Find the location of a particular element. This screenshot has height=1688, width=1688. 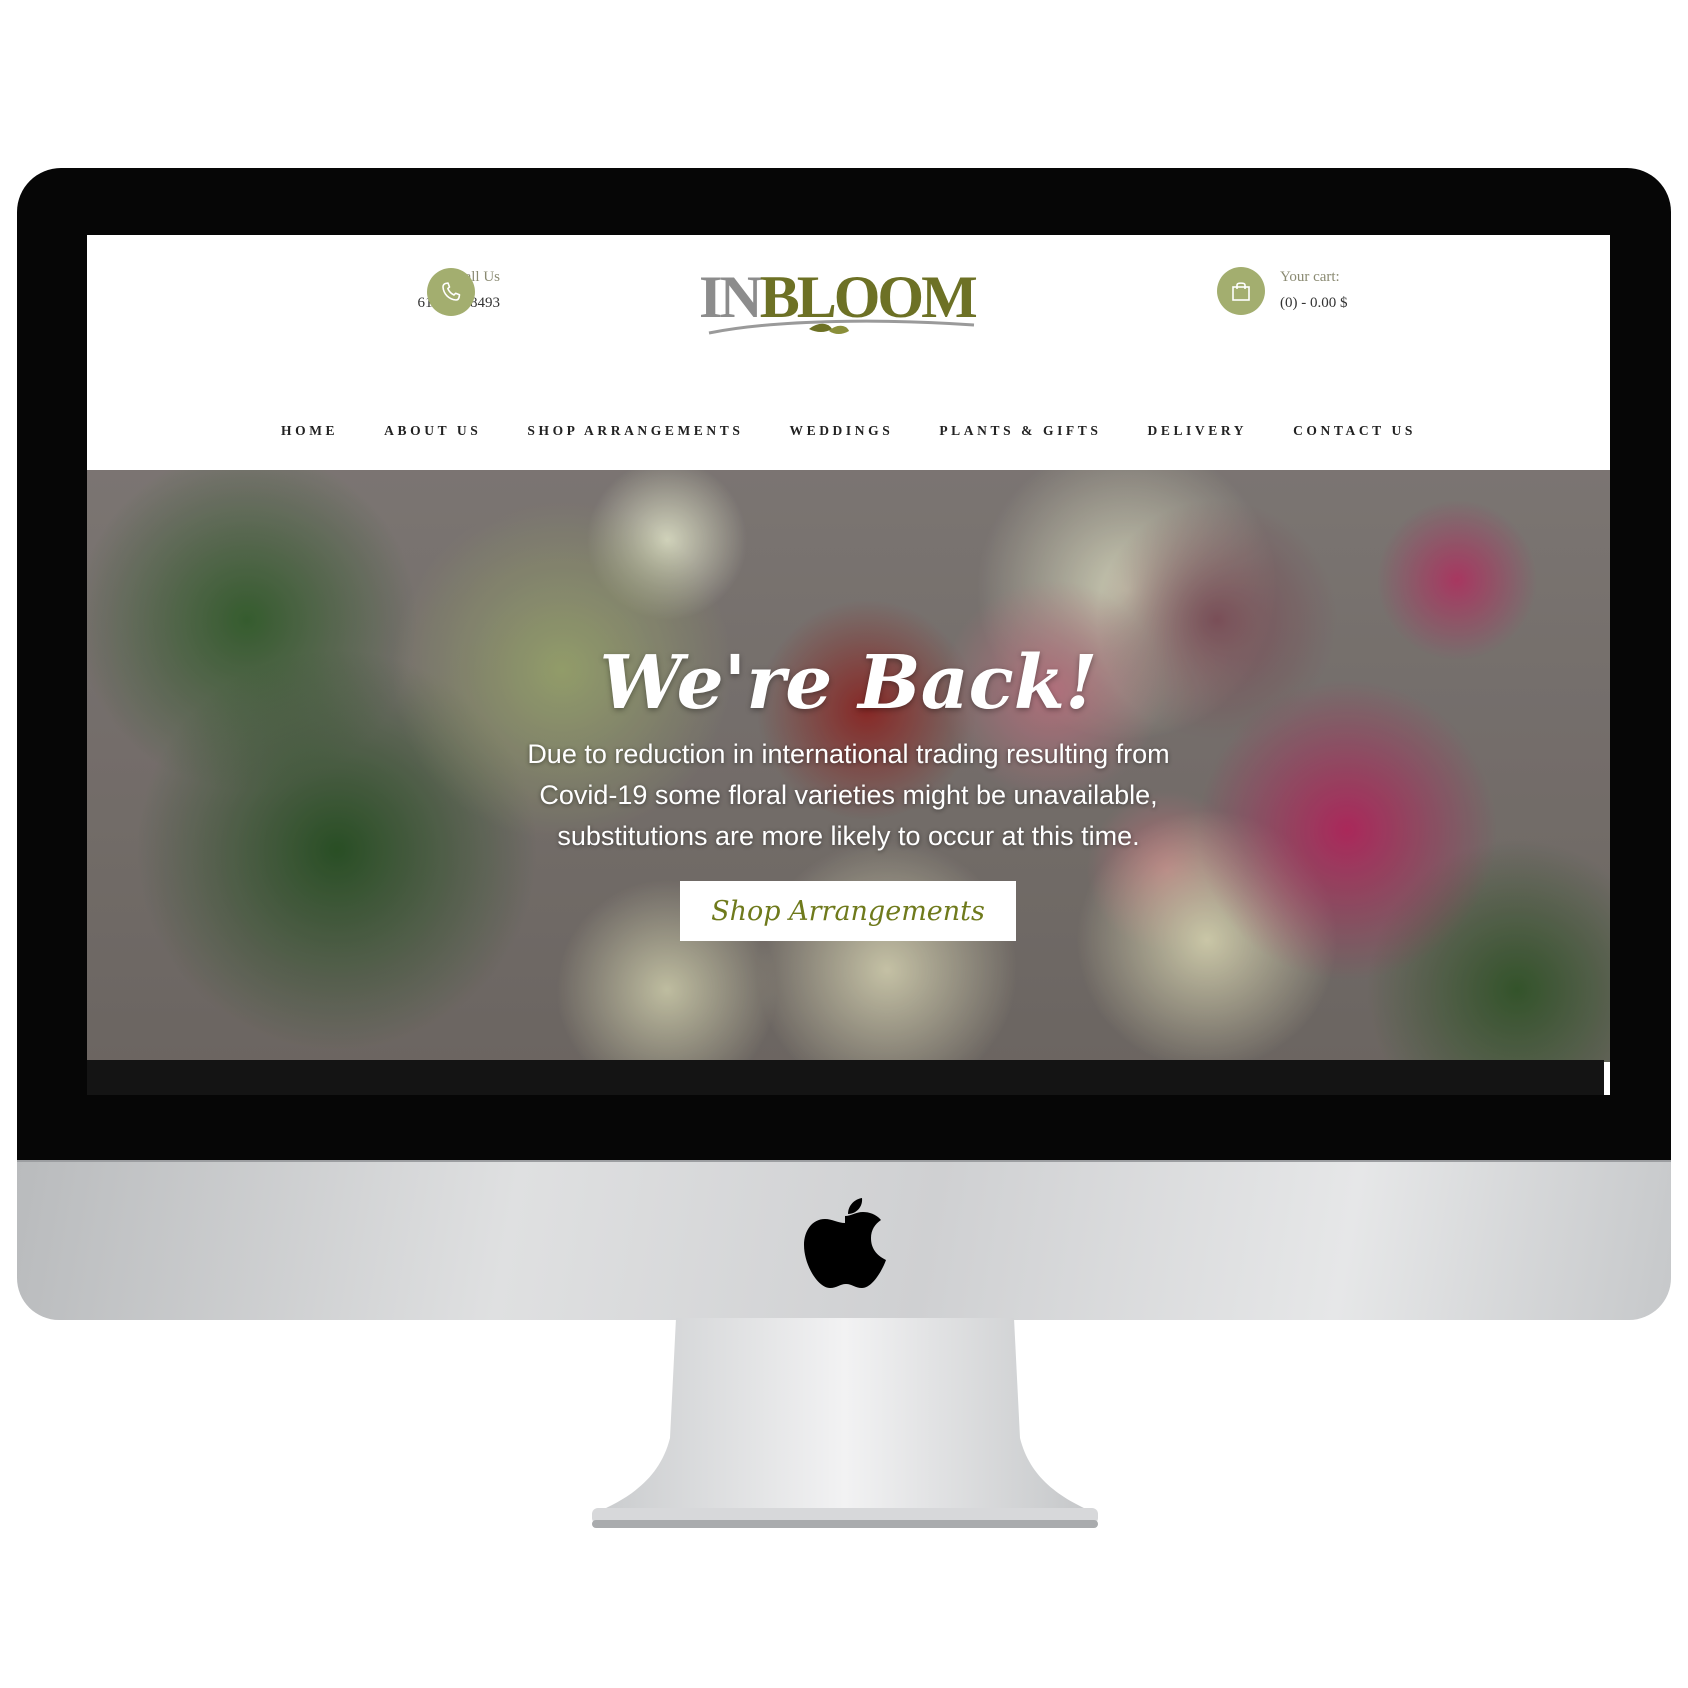

cart-summary: (0) - 0.00 $ is located at coordinates (1314, 303).